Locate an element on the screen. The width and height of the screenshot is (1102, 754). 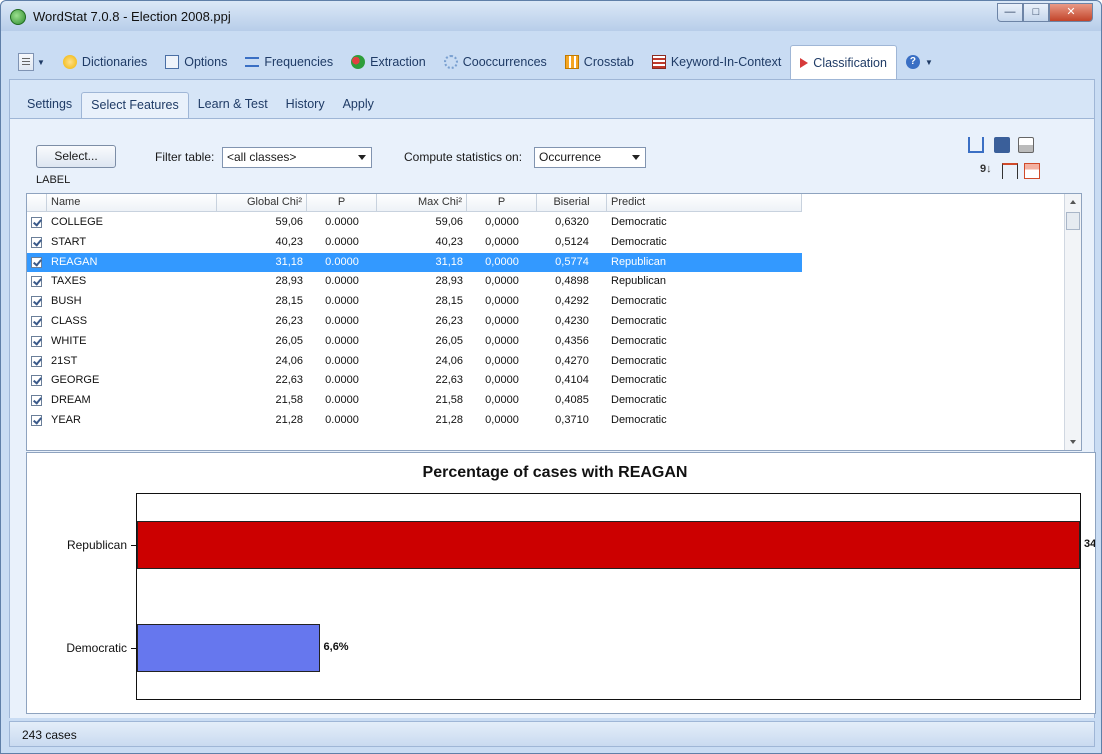
column-header: Global Chi² is located at coordinates (262, 203).